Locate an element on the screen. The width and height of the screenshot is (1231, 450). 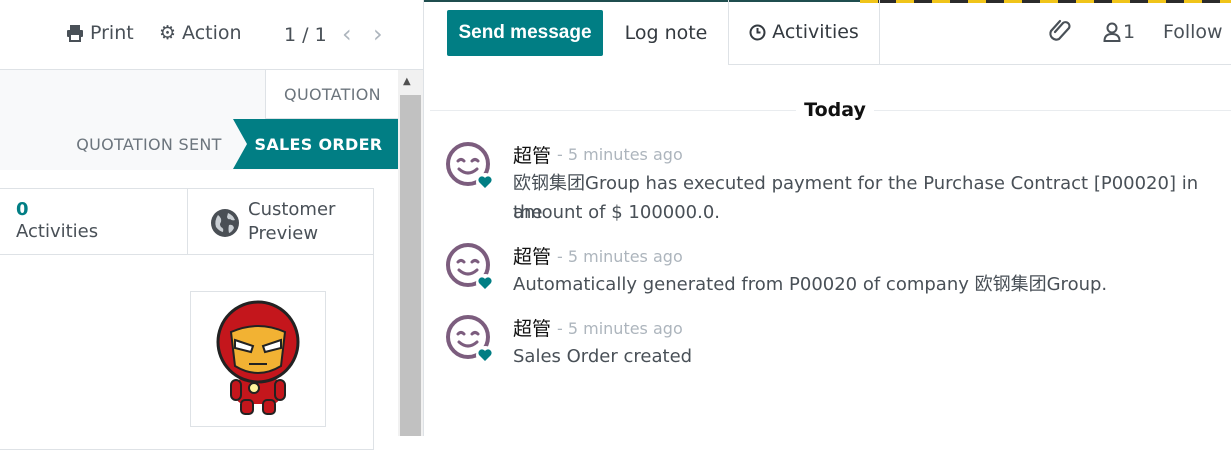
scroll-up-arrow-icon: ▲ is located at coordinates (407, 81).